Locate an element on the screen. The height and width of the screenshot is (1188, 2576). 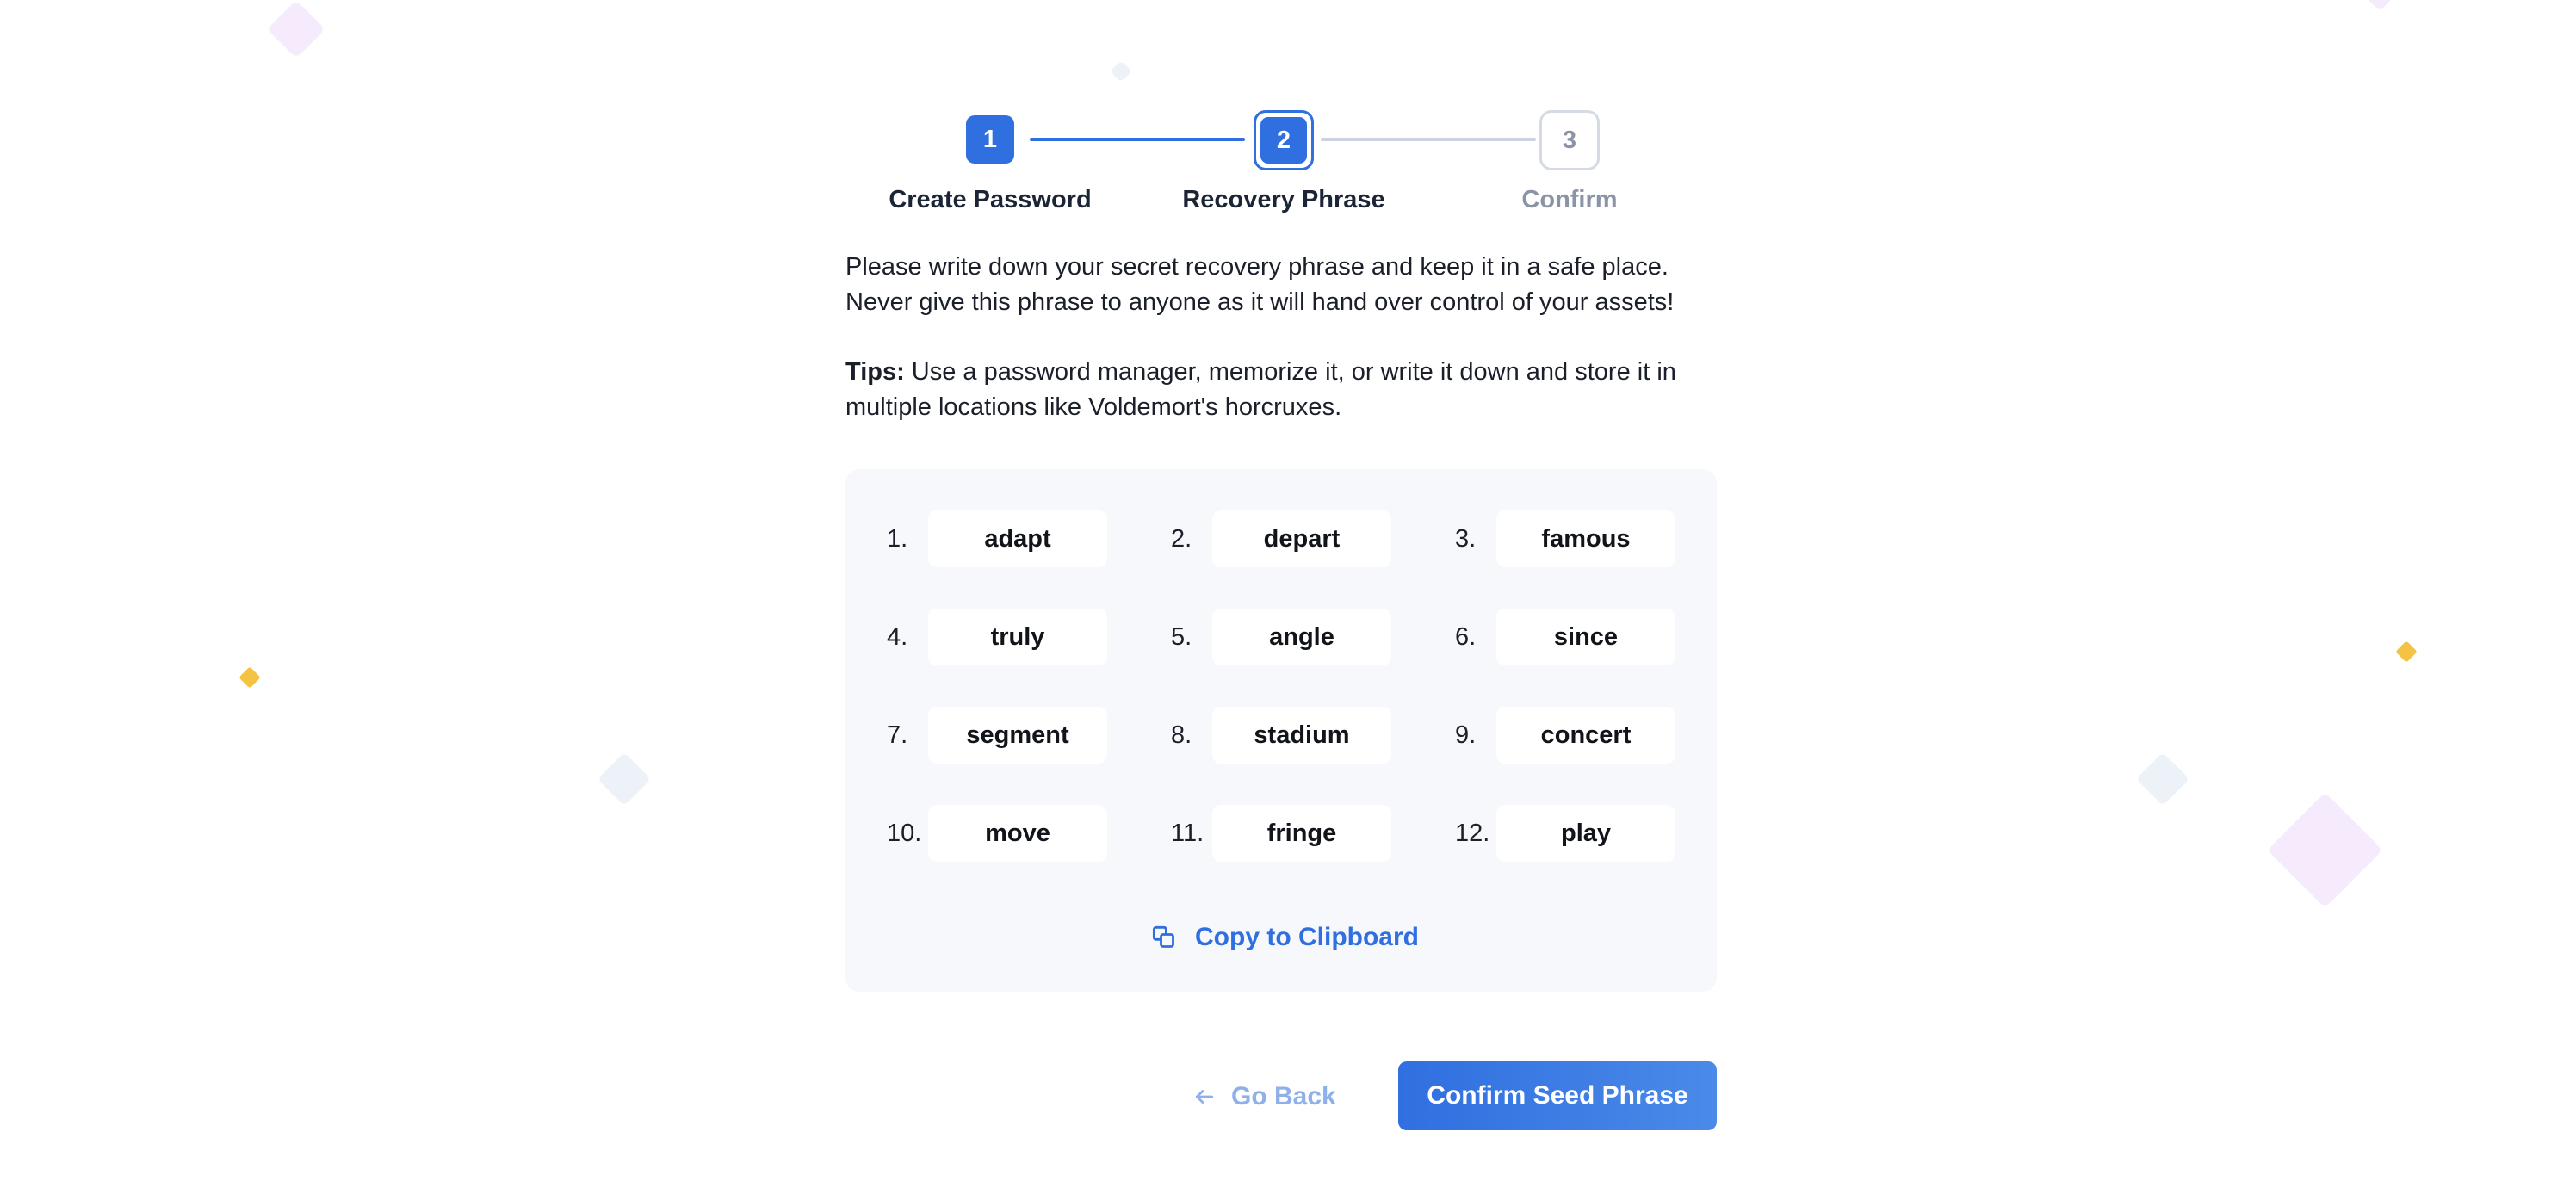
phrase-word: since is located at coordinates (1586, 637).